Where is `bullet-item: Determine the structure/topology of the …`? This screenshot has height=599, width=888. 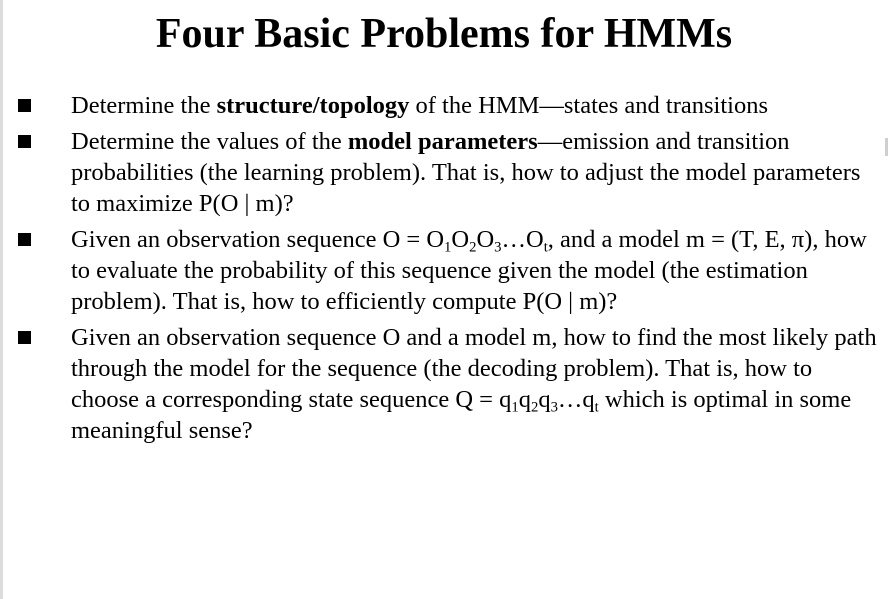
bullet-item: Determine the structure/topology of the … is located at coordinates (444, 105).